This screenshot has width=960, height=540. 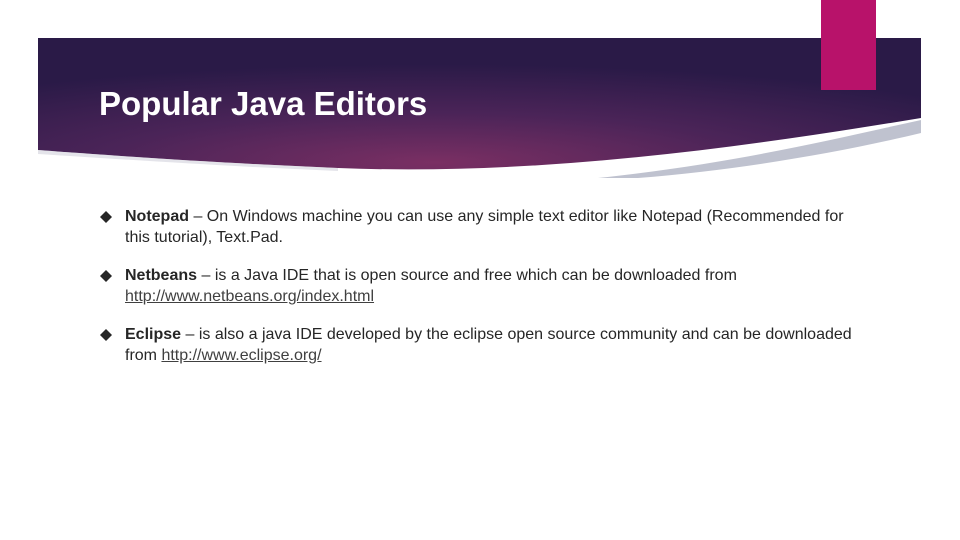 I want to click on bullet-term: Notepad, so click(x=157, y=216).